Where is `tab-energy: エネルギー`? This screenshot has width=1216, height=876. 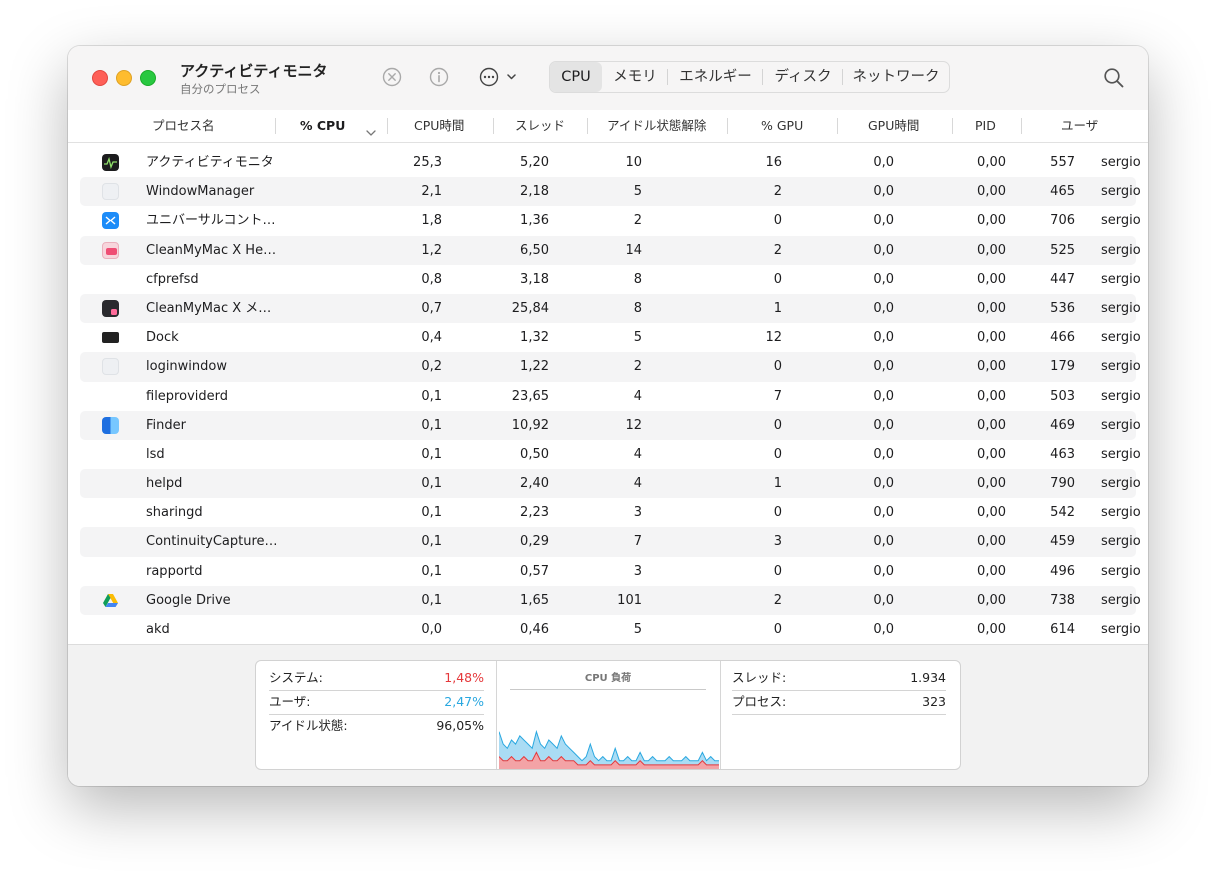 tab-energy: エネルギー is located at coordinates (715, 77).